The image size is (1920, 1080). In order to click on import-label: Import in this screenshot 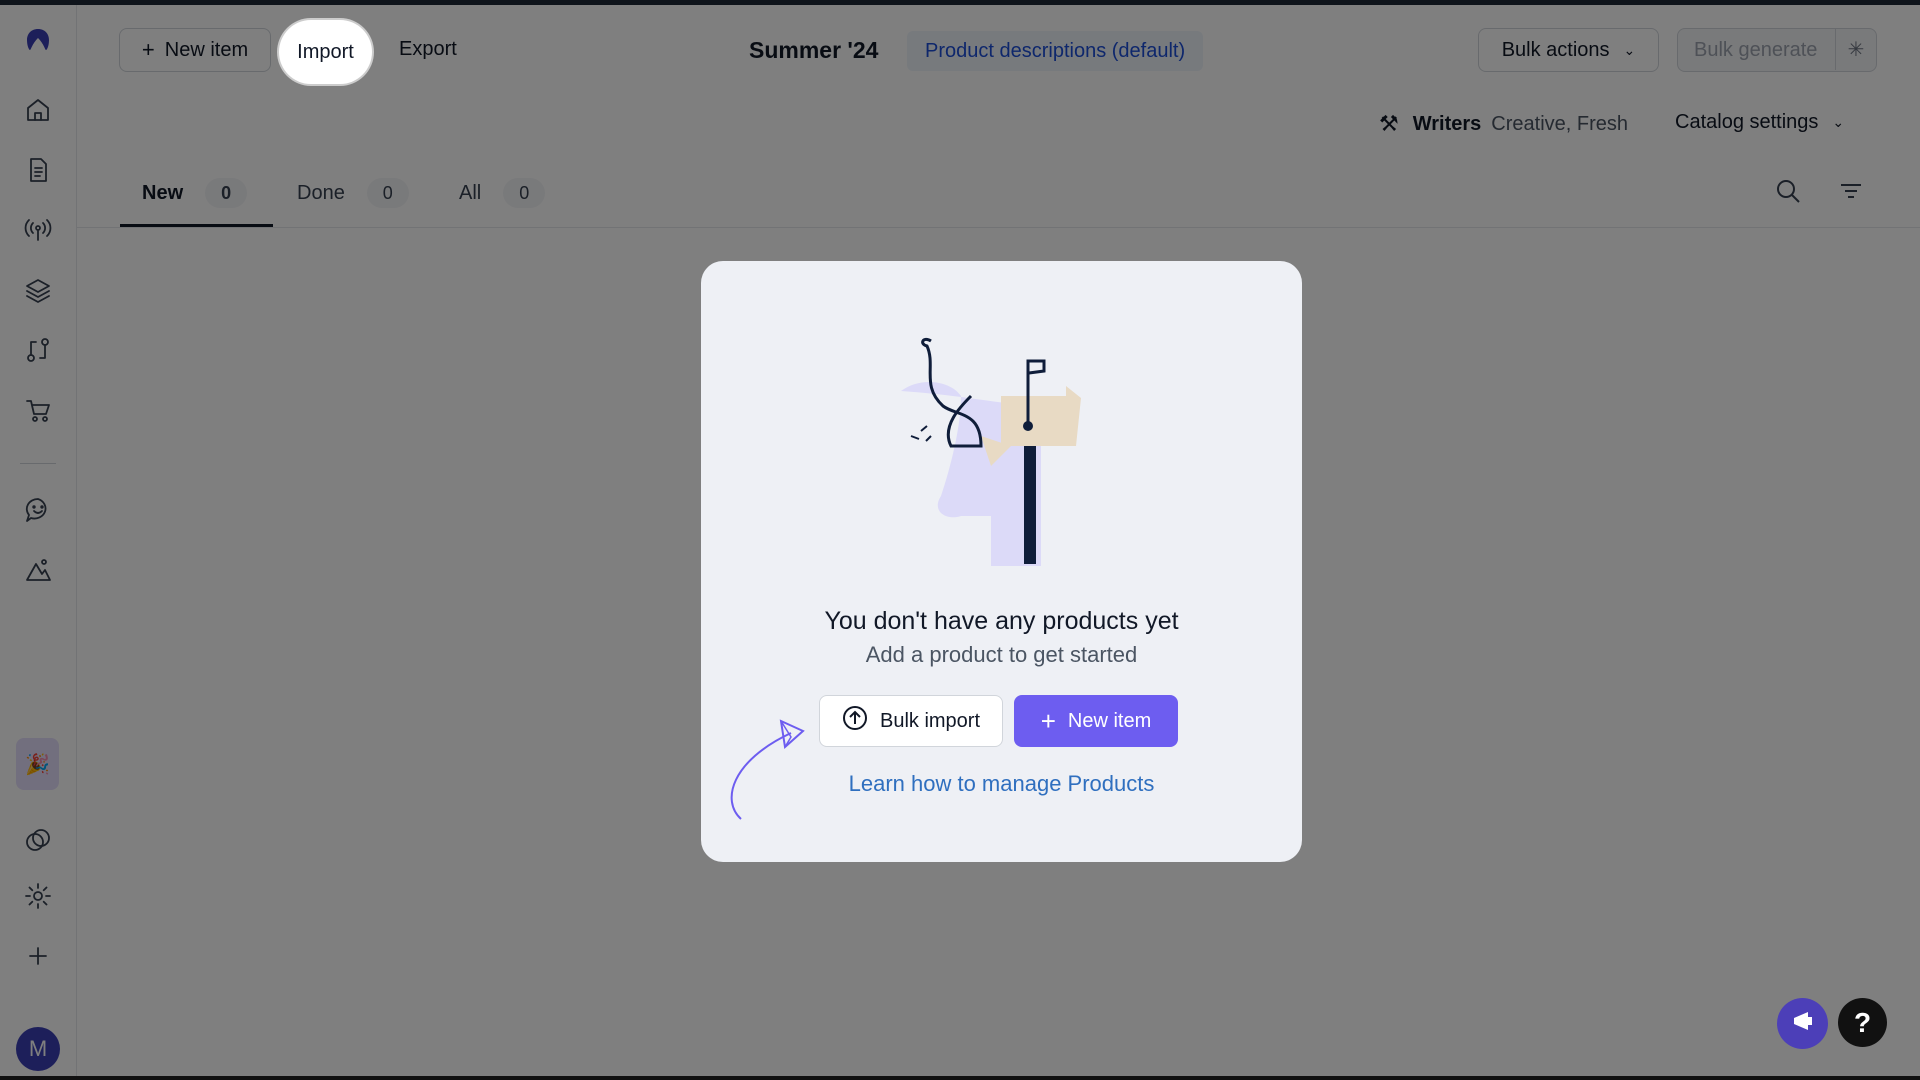, I will do `click(325, 51)`.